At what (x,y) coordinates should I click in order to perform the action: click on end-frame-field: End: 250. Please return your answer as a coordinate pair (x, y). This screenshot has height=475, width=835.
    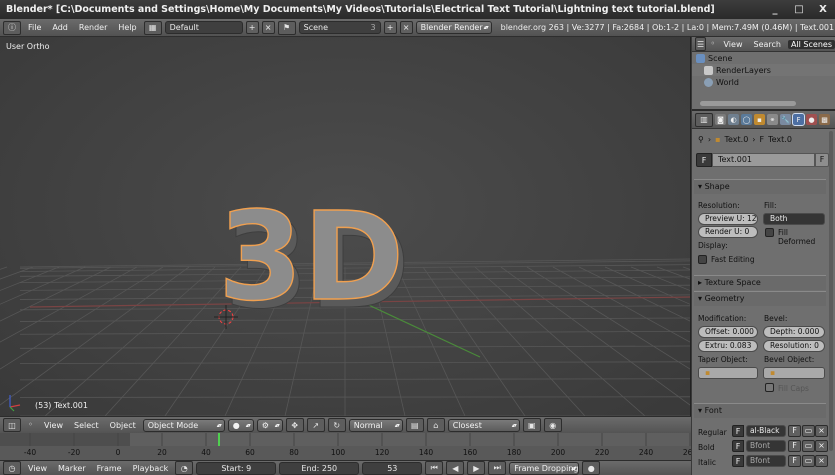
    Looking at the image, I should click on (319, 468).